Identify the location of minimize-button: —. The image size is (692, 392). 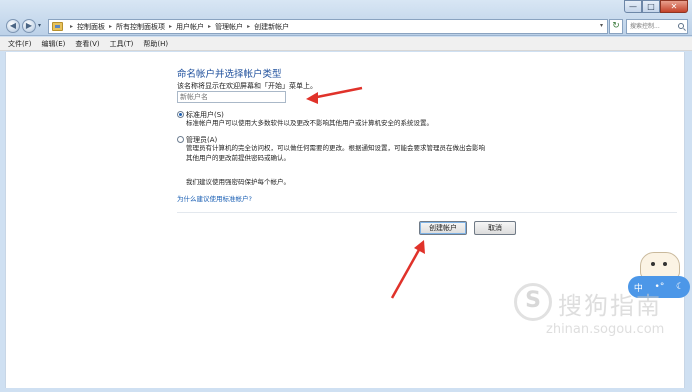
(633, 6).